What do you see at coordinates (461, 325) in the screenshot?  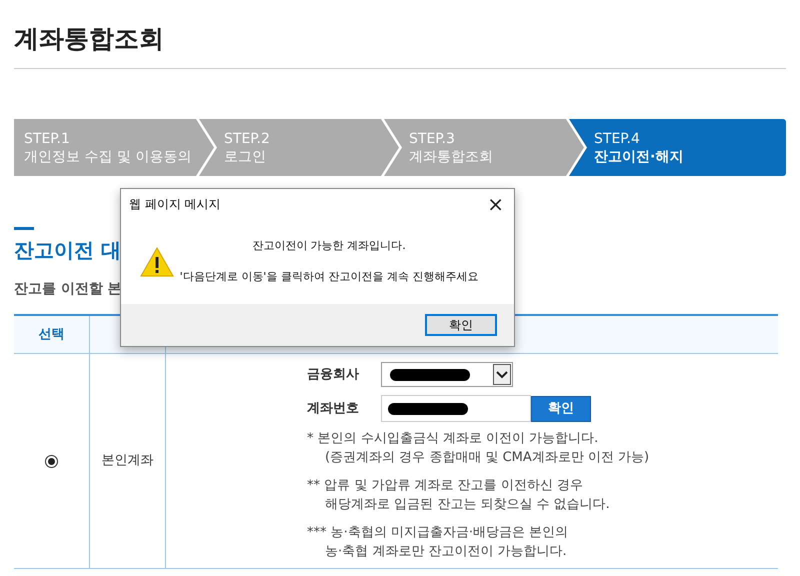 I see `ok-button: 확인` at bounding box center [461, 325].